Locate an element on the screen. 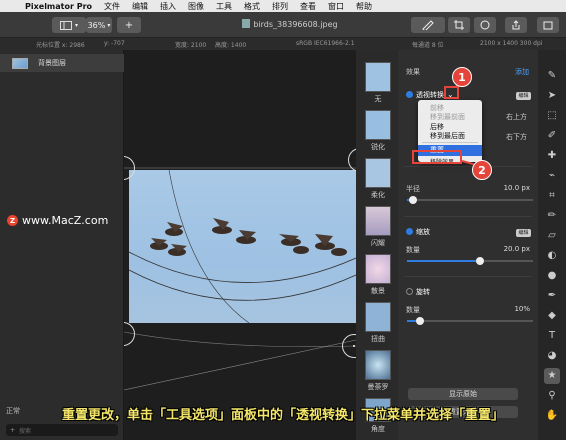 Image resolution: width=566 pixels, height=440 pixels. retouch-tool-icon: ⌁ is located at coordinates (552, 176).